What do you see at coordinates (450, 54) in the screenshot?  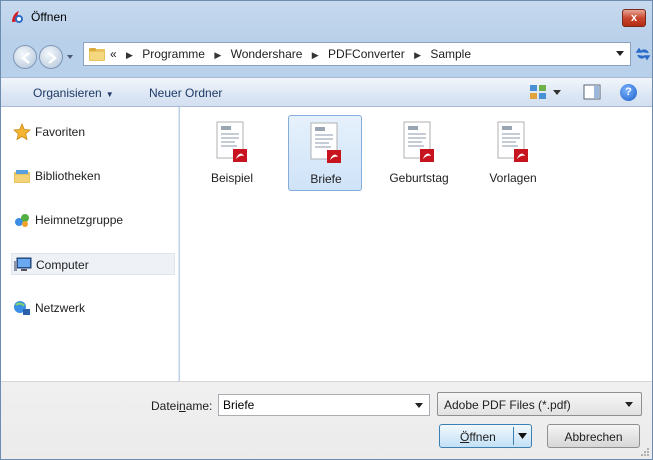 I see `breadcrumb-item: Sample` at bounding box center [450, 54].